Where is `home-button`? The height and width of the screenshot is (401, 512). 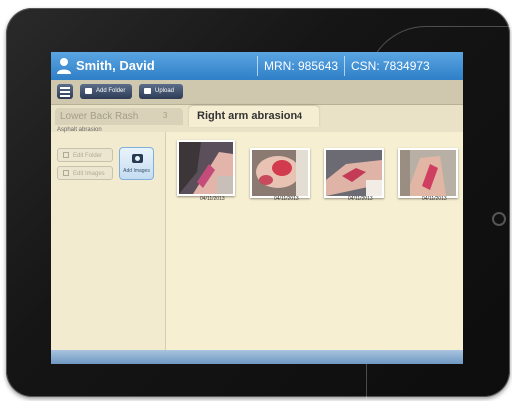 home-button is located at coordinates (499, 219).